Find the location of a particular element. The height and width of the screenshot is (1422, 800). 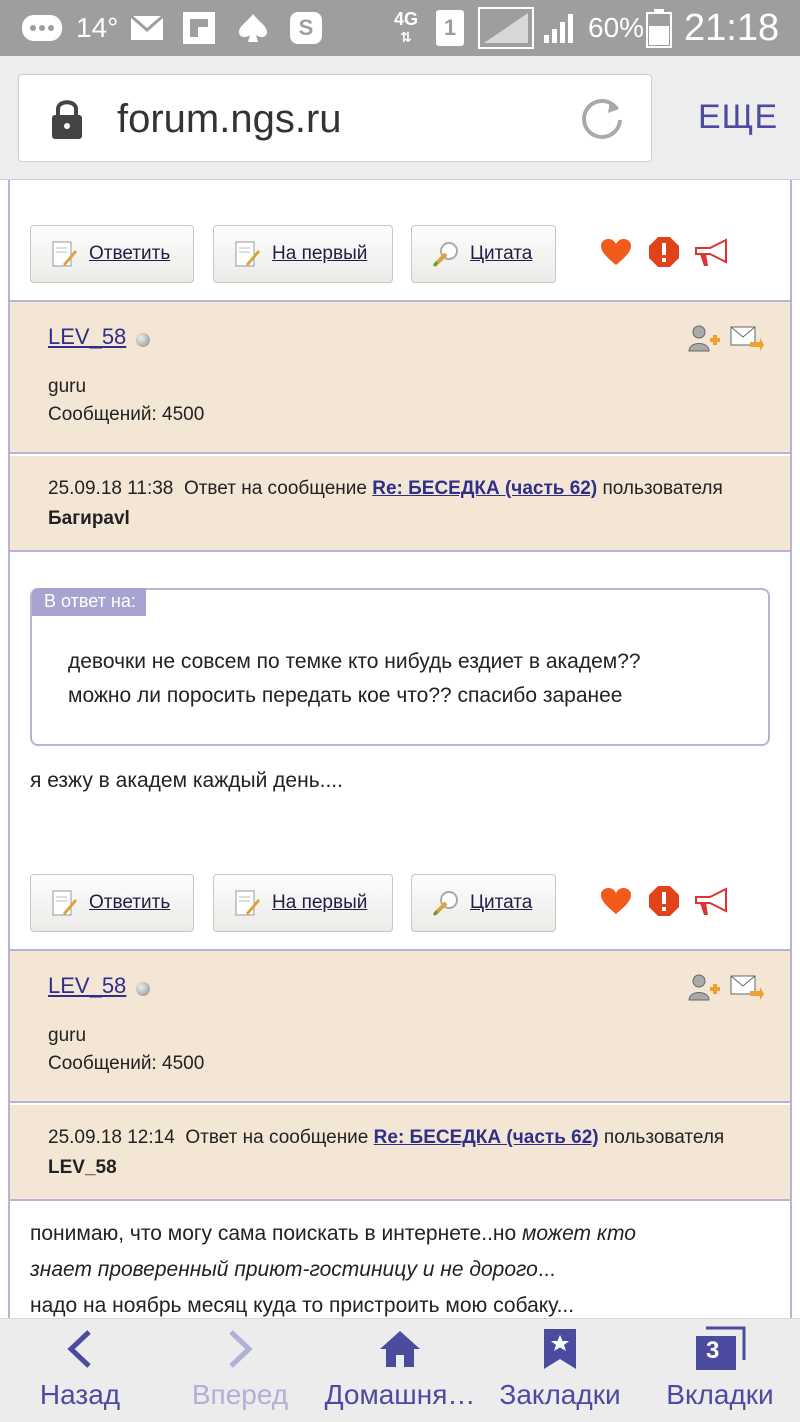

quote-label: В ответ на: is located at coordinates (89, 602).